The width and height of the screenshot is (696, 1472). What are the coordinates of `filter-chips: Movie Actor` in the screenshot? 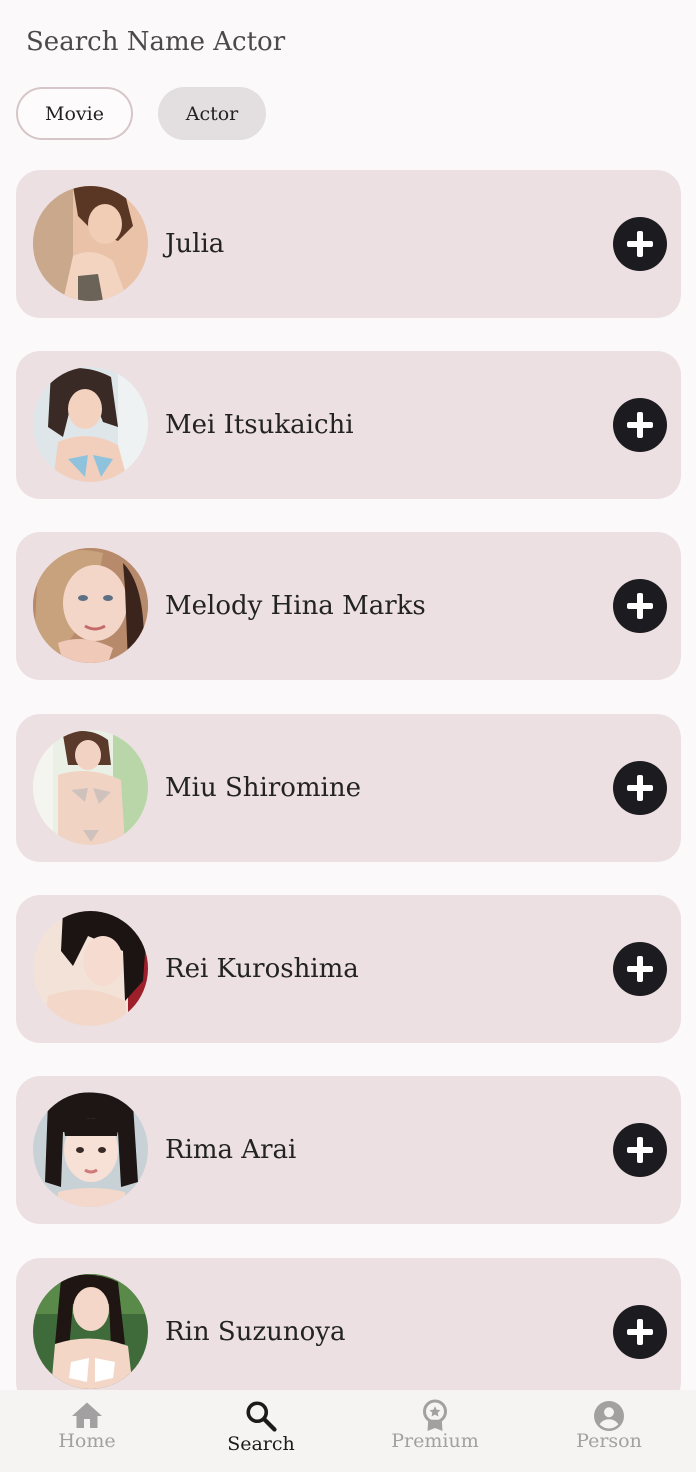 It's located at (141, 113).